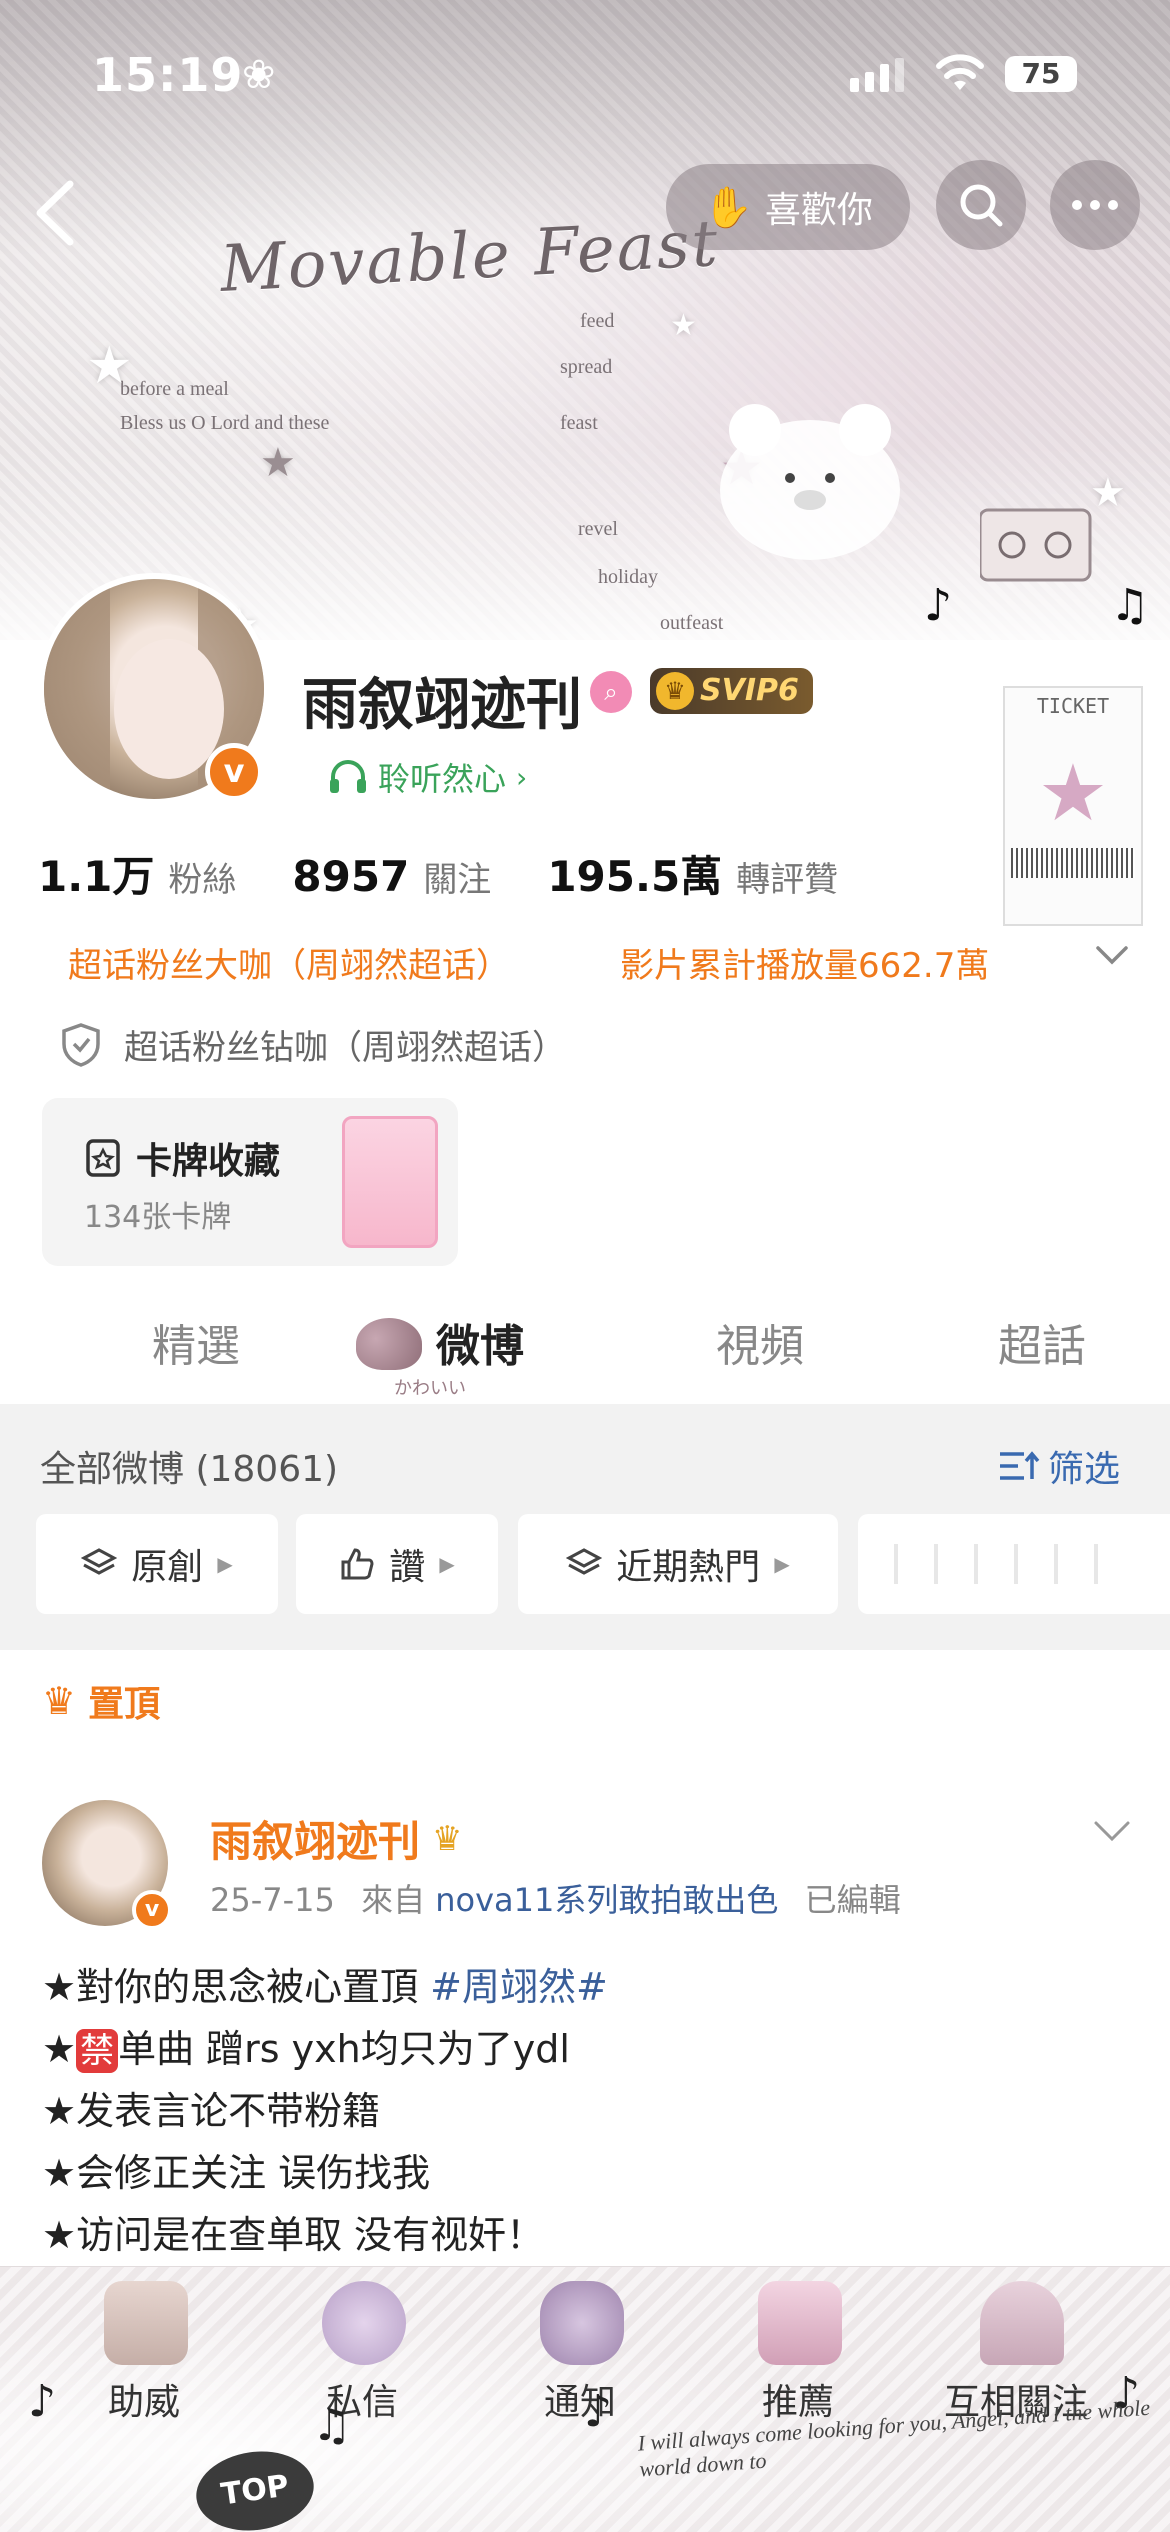  Describe the element at coordinates (289, 962) in the screenshot. I see `supertopic-fan-tag: 超话粉丝大咖（周翊然超话）` at that location.